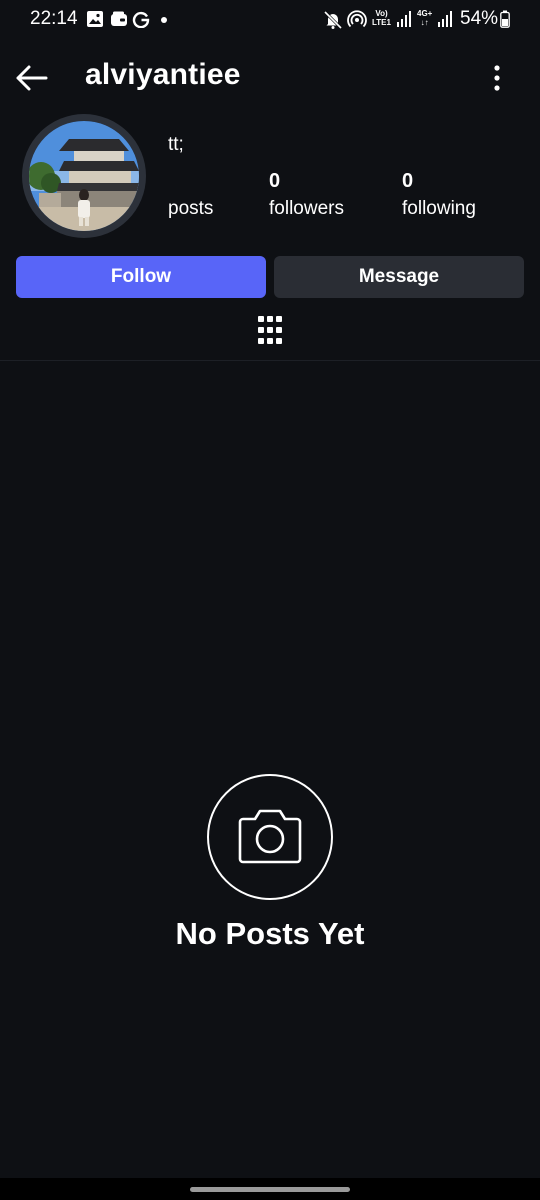 Image resolution: width=540 pixels, height=1200 pixels. Describe the element at coordinates (497, 78) in the screenshot. I see `more-options-icon` at that location.